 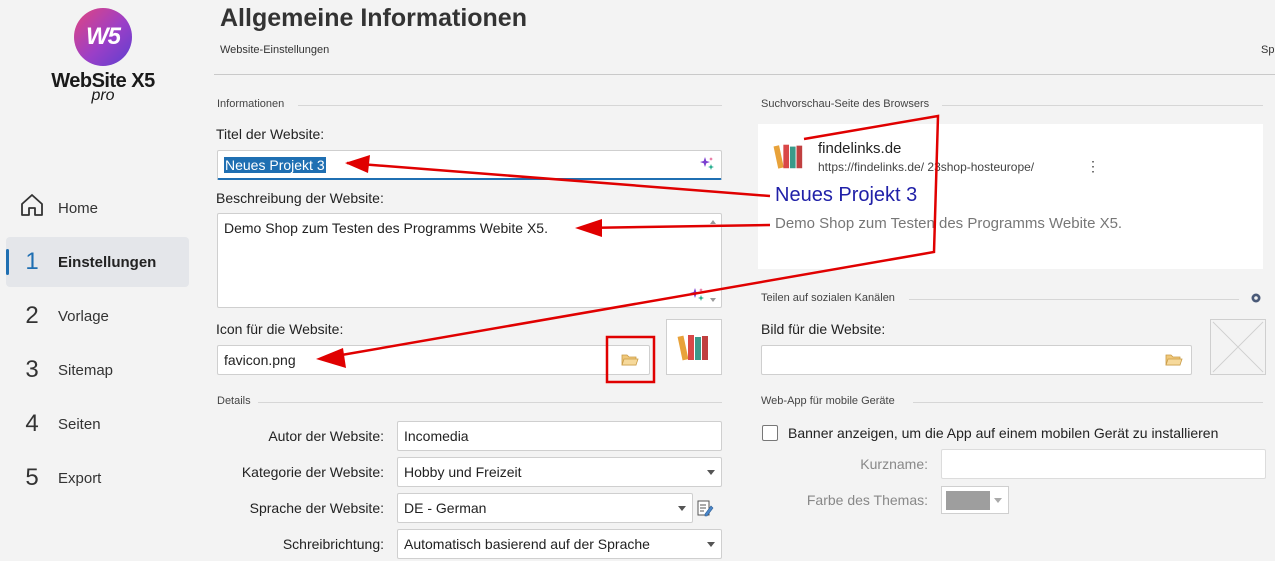 I want to click on section-webapp: Web-App für mobile Geräte, so click(x=828, y=401).